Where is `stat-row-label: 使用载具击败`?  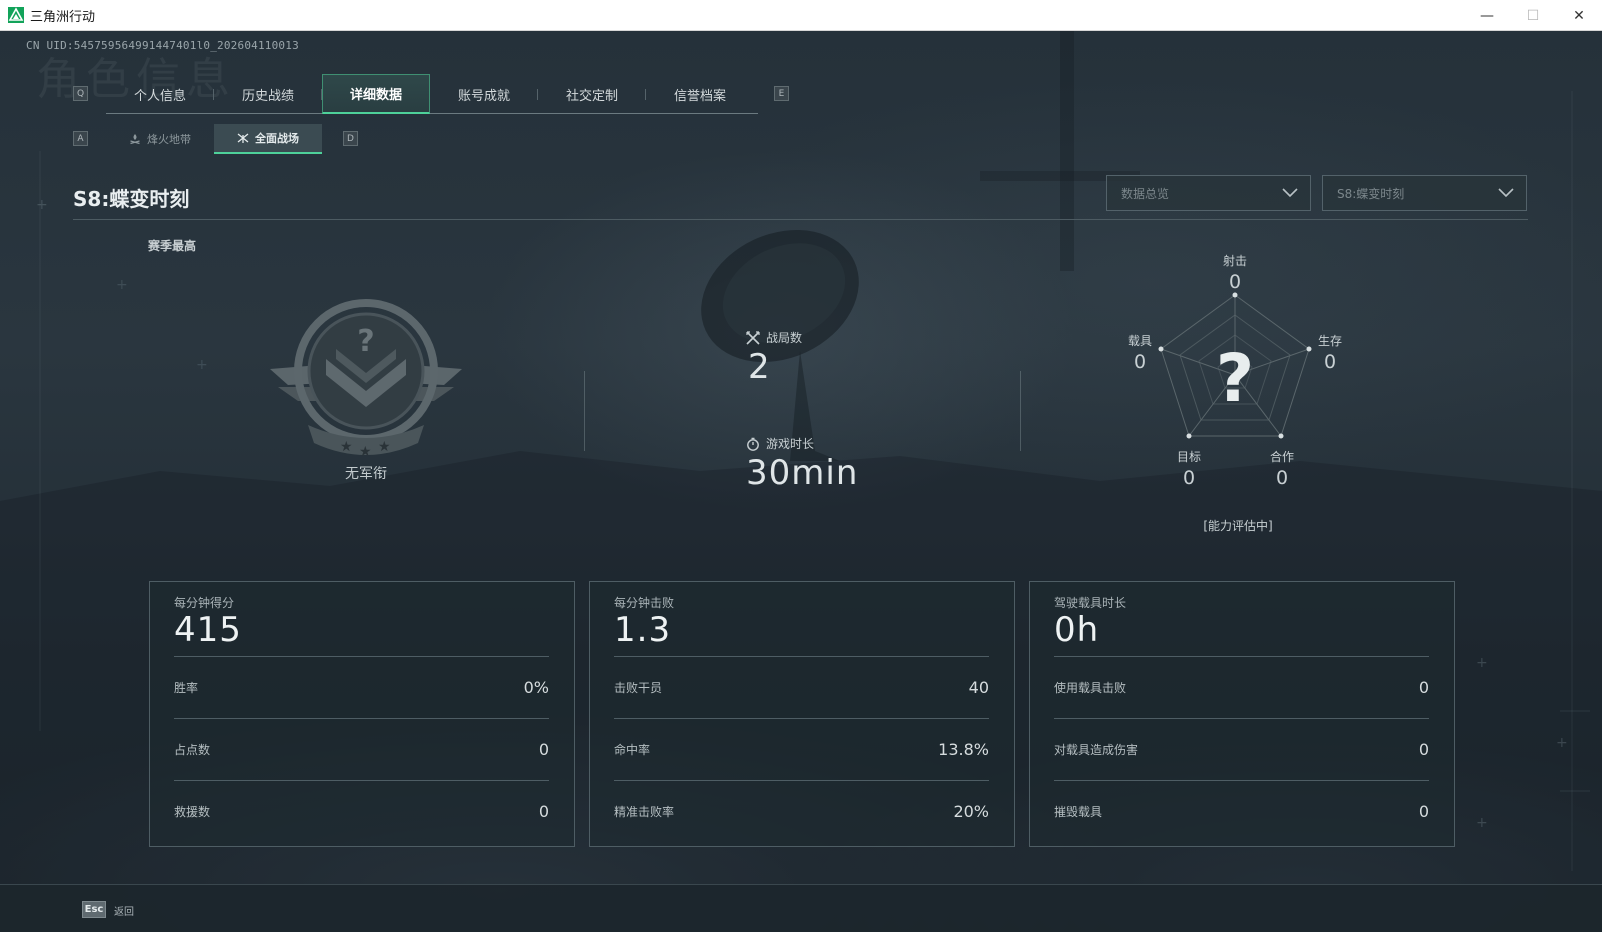
stat-row-label: 使用载具击败 is located at coordinates (1090, 688).